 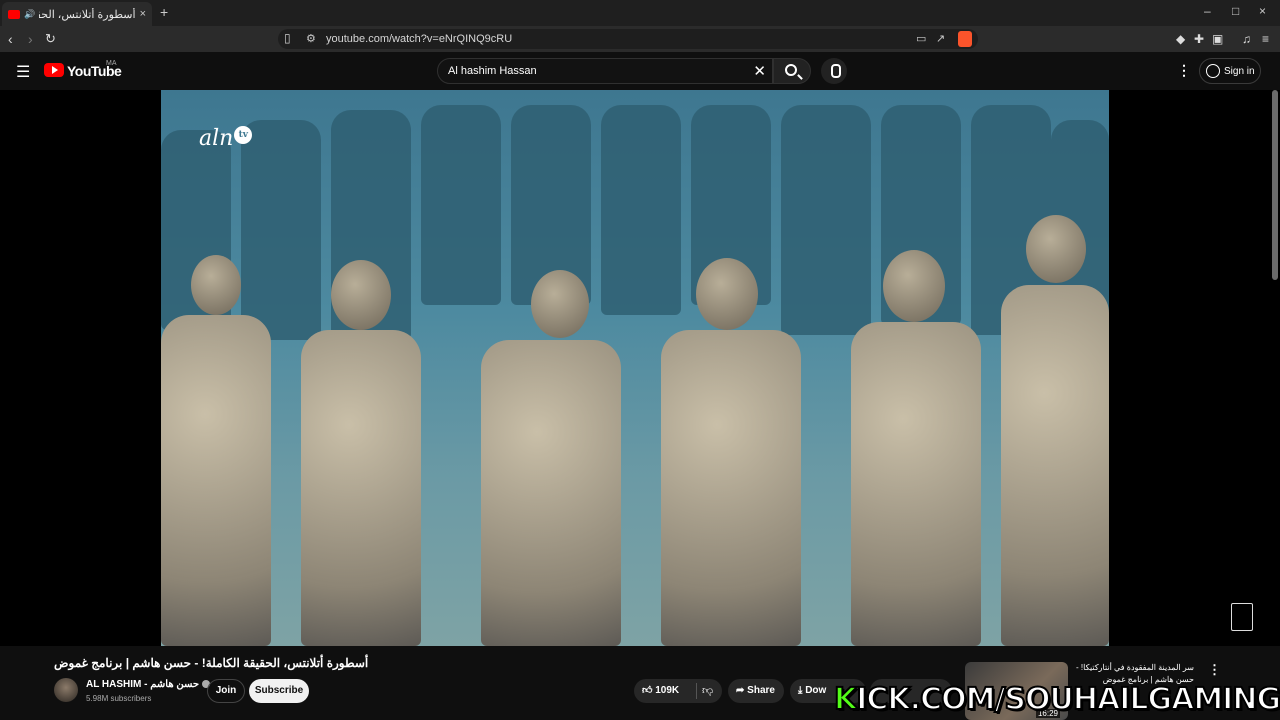 What do you see at coordinates (628, 39) in the screenshot?
I see `address-bar: ▯ ⚙ youtube.com/watch?v=eNrQINQ9cRU ▭ ↗` at bounding box center [628, 39].